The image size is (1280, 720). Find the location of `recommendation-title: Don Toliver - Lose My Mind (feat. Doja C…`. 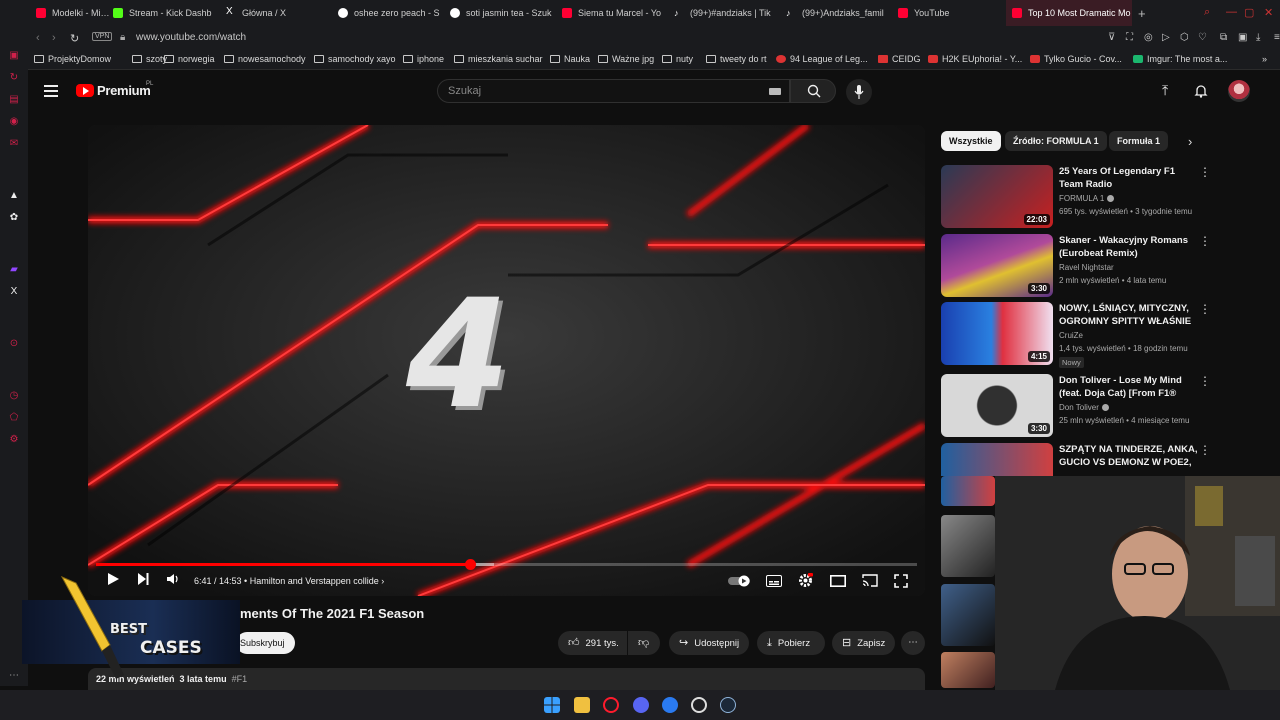

recommendation-title: Don Toliver - Lose My Mind (feat. Doja C… is located at coordinates (1129, 387).